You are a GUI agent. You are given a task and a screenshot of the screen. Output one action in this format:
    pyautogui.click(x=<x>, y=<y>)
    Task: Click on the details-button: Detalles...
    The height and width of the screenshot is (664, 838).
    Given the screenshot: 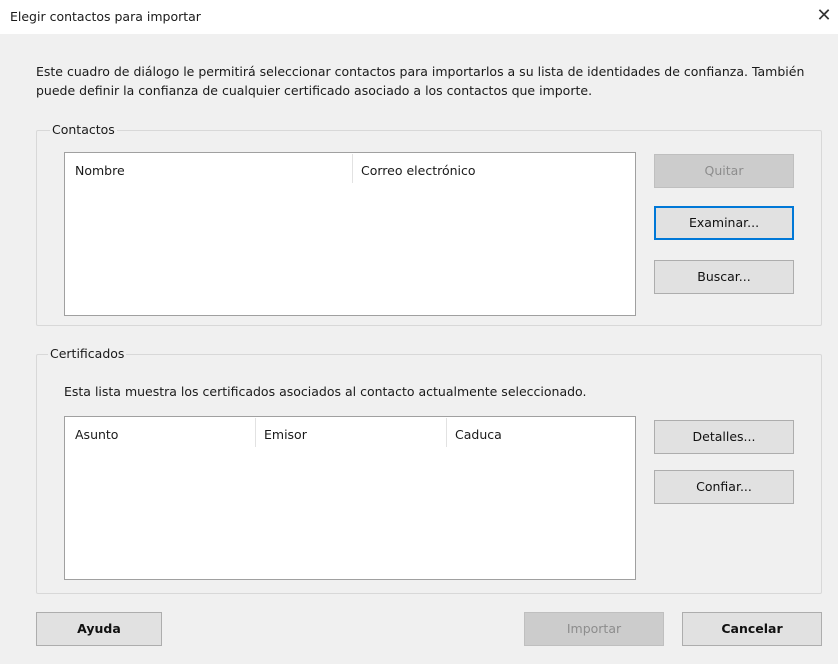 What is the action you would take?
    pyautogui.click(x=724, y=437)
    